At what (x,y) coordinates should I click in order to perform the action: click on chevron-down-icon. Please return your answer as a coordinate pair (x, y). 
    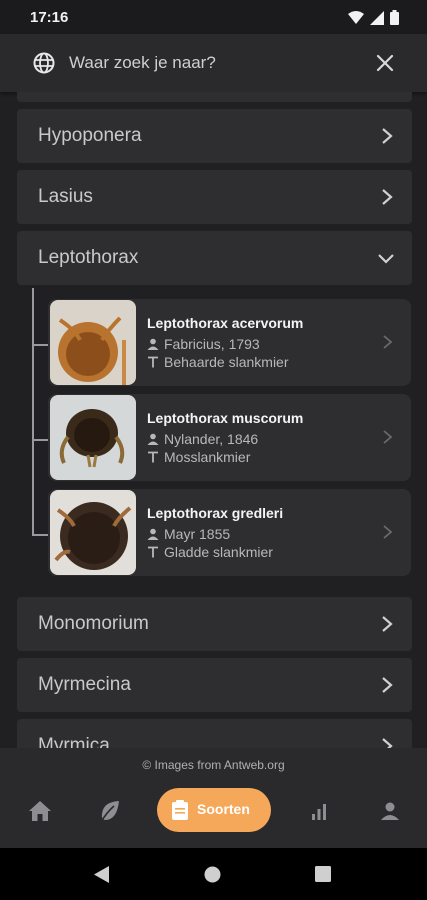
    Looking at the image, I should click on (386, 259).